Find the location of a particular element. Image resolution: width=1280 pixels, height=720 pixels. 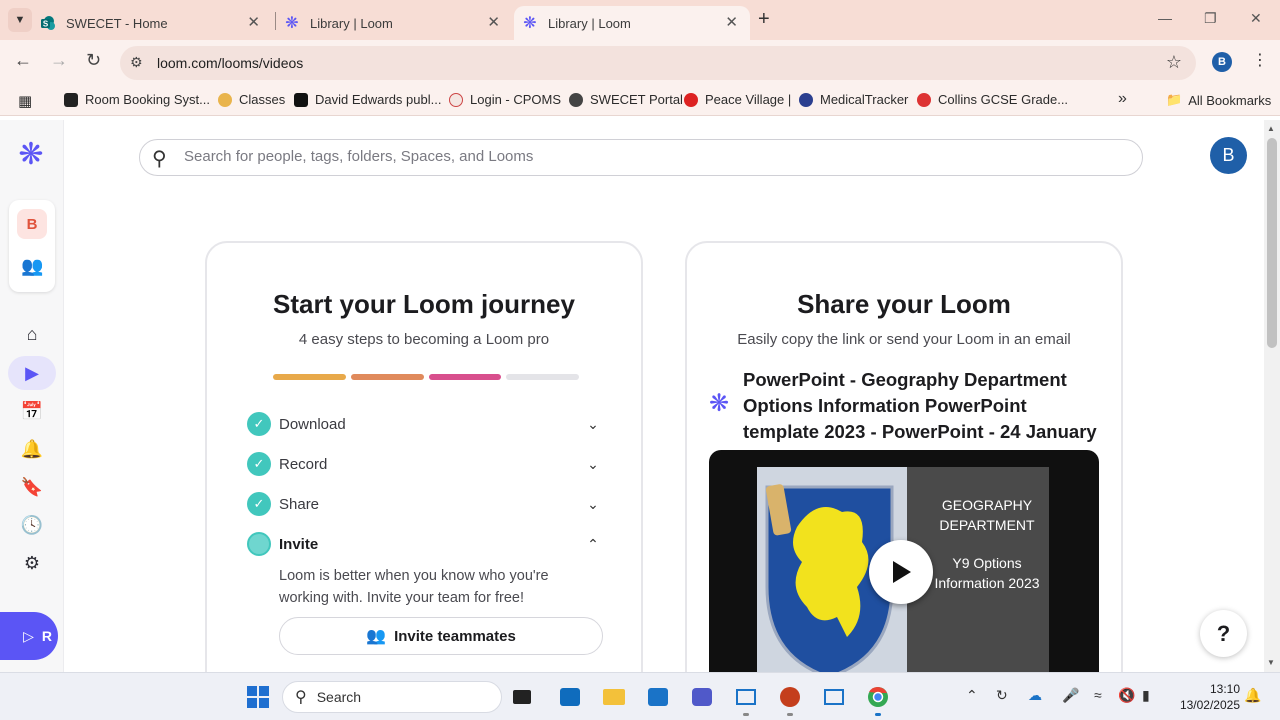

url-text: loom.com/looms/videos is located at coordinates (230, 63).